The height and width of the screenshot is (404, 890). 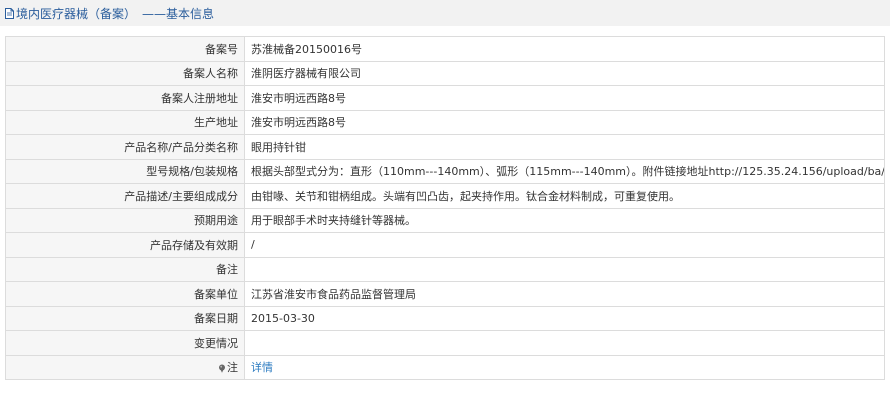 I want to click on table-row: 备案人注册地址 淮安市明远西路8号, so click(x=445, y=98).